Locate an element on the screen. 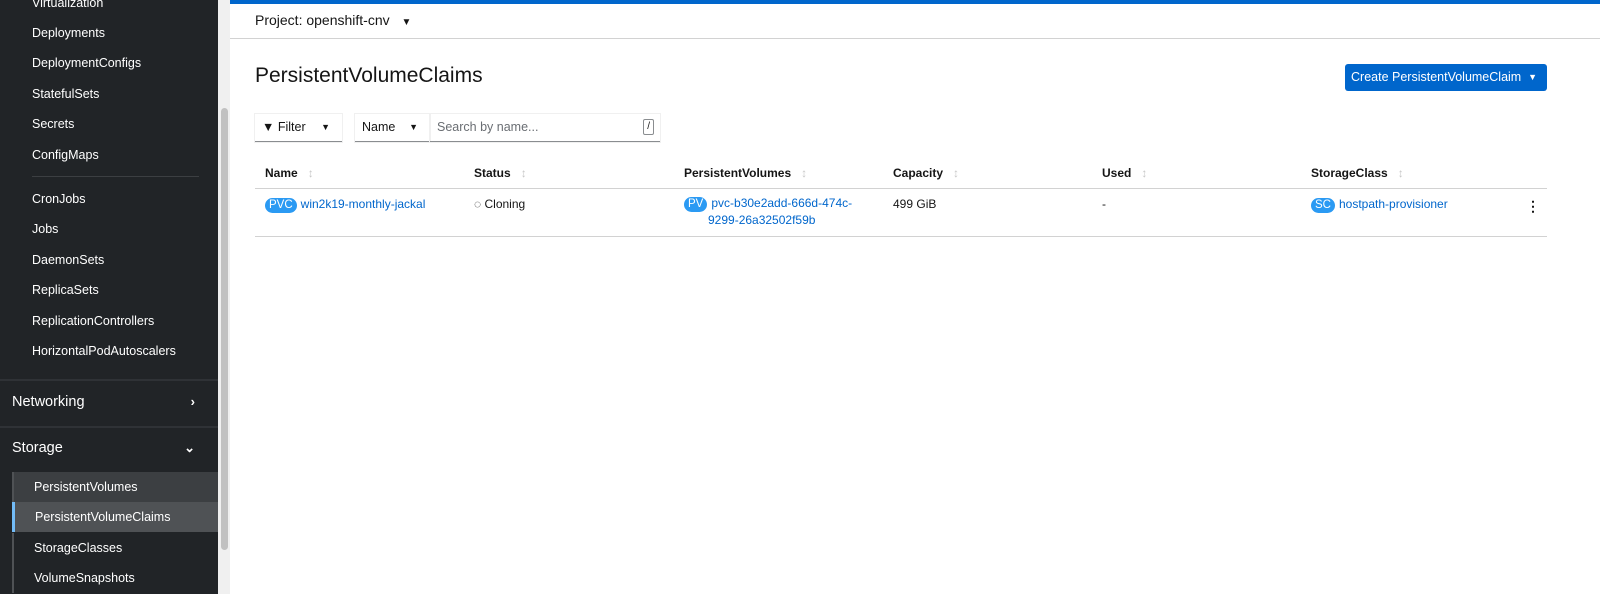  nav-replicasets: ReplicaSets is located at coordinates (65, 290).